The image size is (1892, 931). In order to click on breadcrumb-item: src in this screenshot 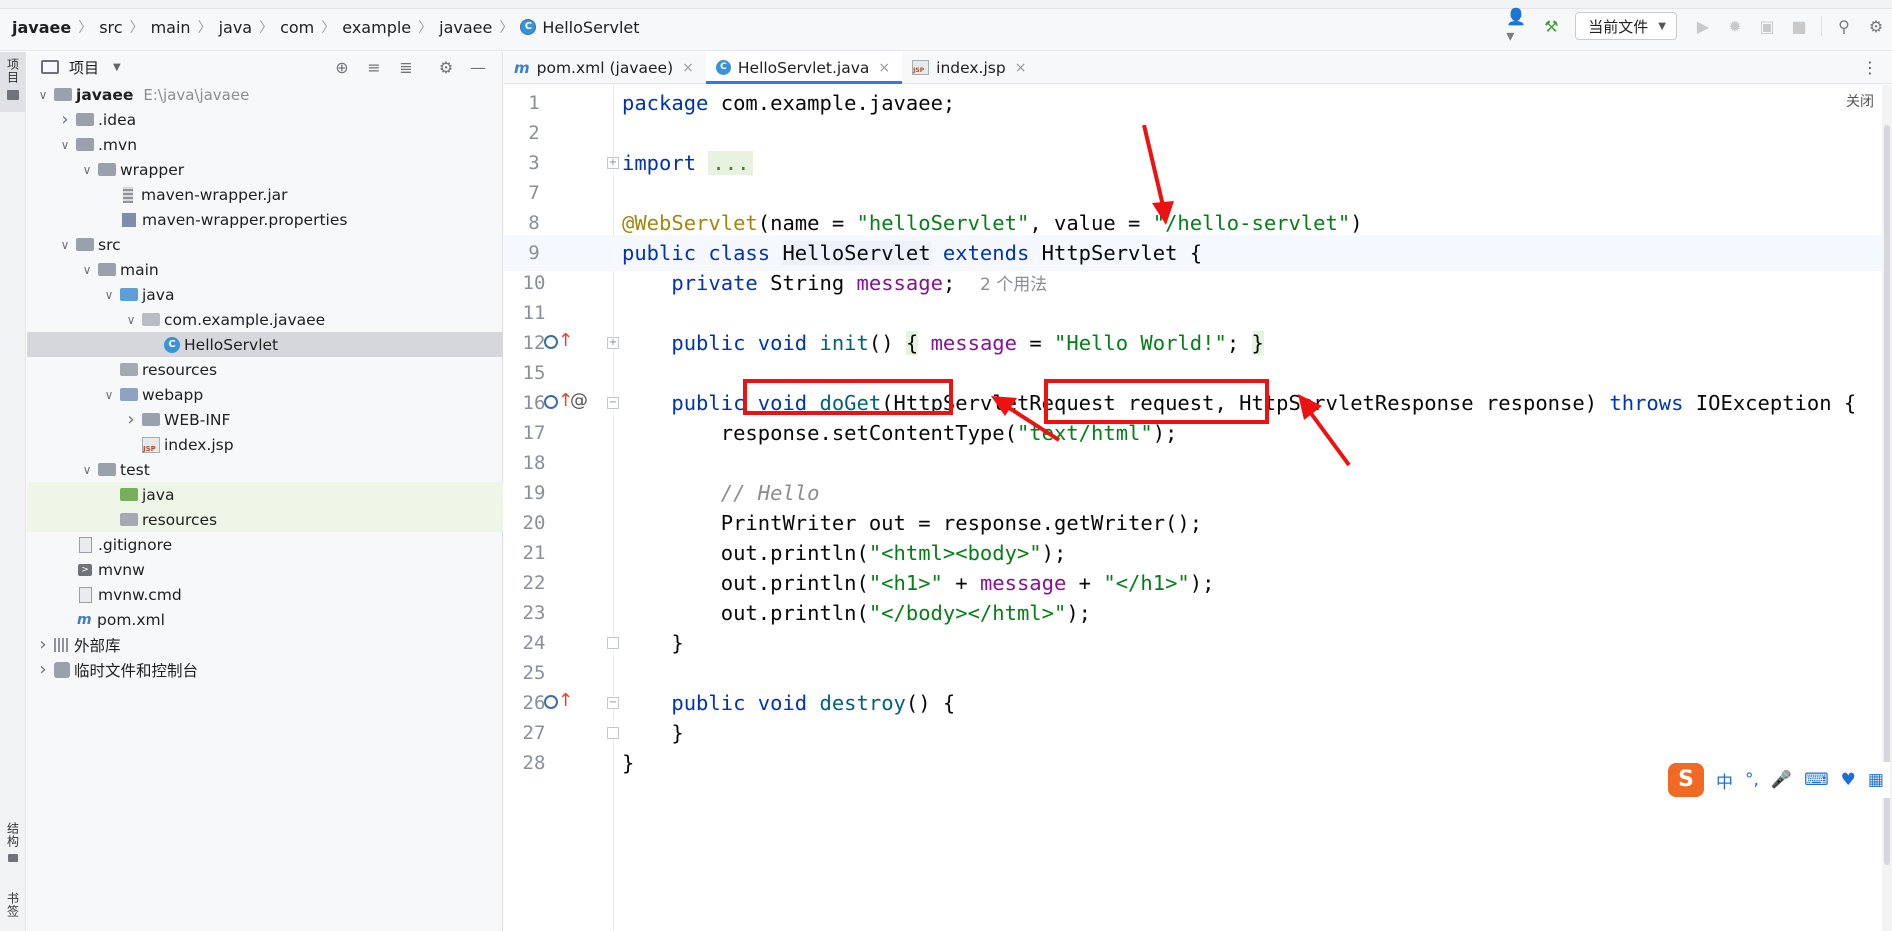, I will do `click(110, 27)`.